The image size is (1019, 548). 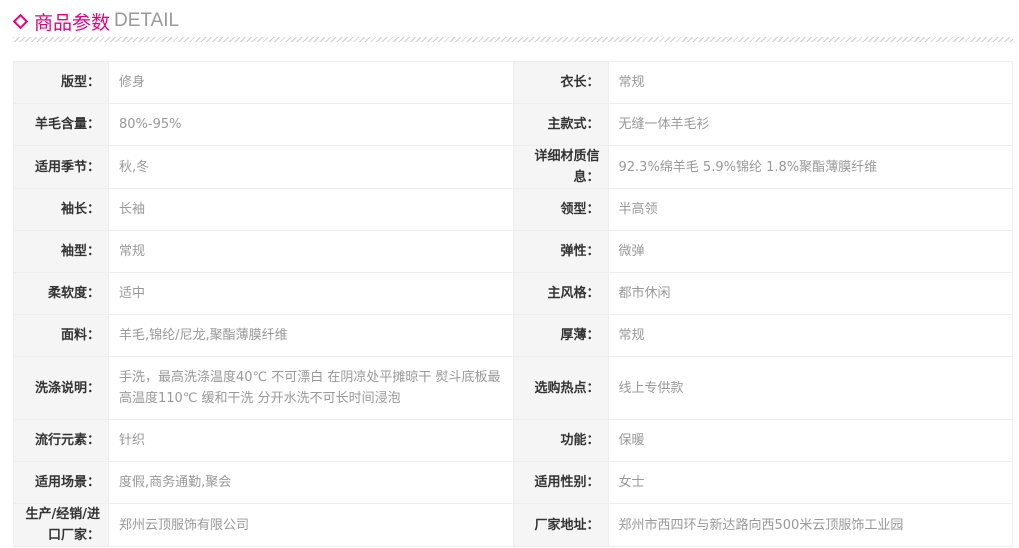 What do you see at coordinates (311, 482) in the screenshot?
I see `param-value: 度假,商务通勤,聚会` at bounding box center [311, 482].